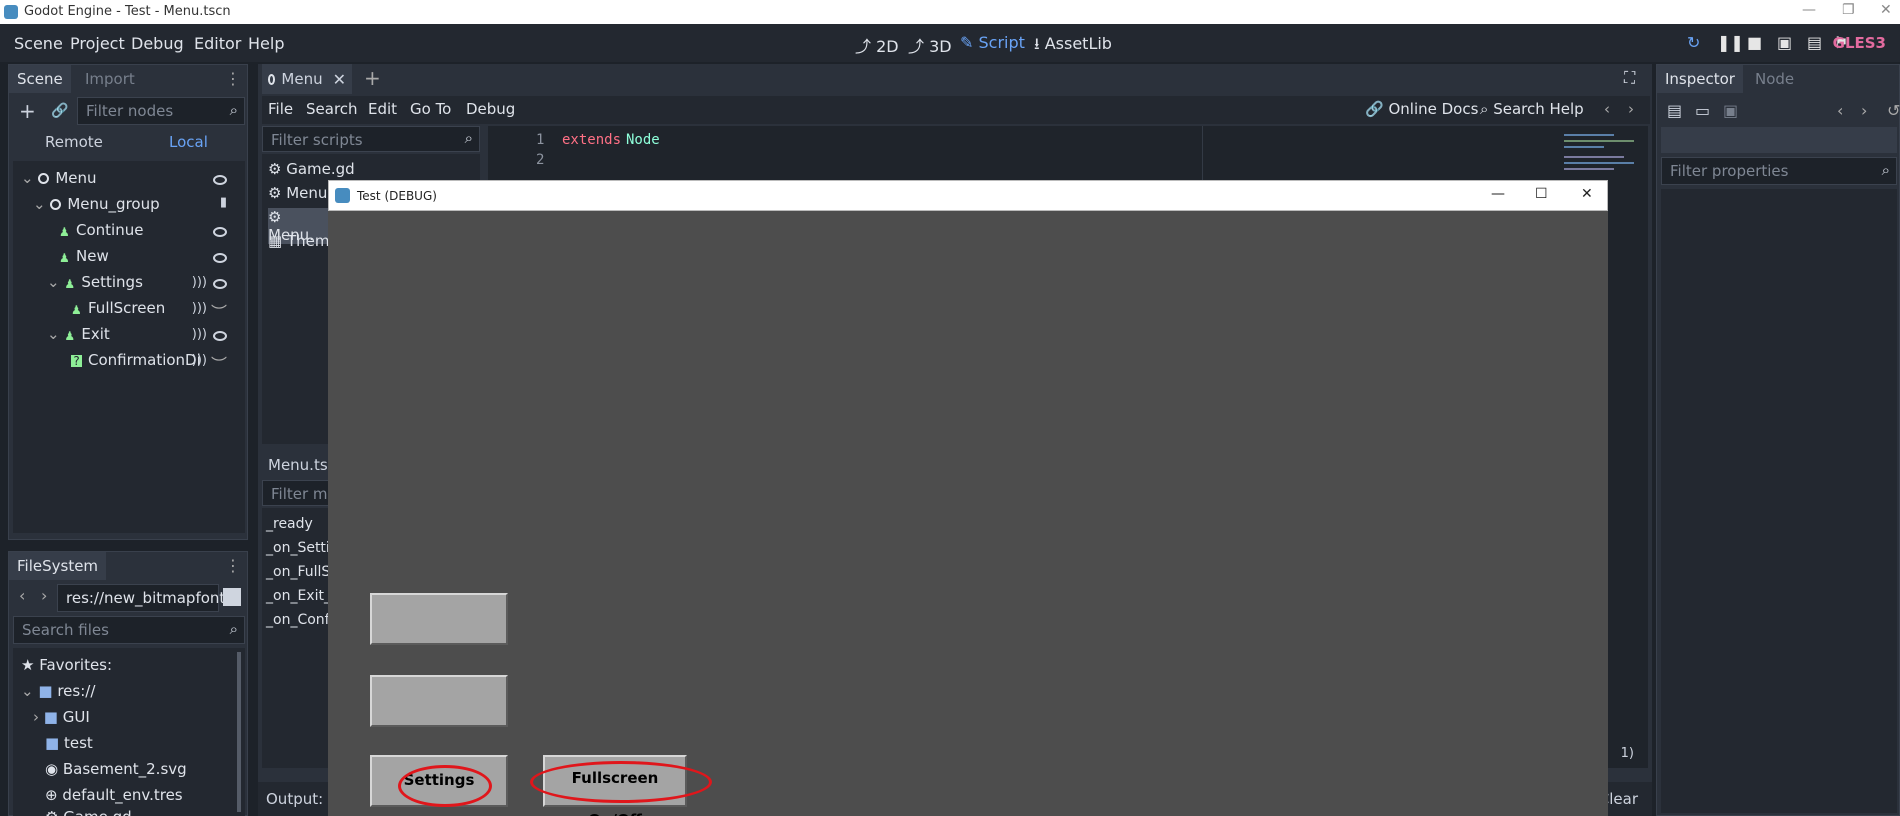 The height and width of the screenshot is (816, 1900). Describe the element at coordinates (78, 334) in the screenshot. I see `tree-node-exit: ⌄ ♟ Exit` at that location.